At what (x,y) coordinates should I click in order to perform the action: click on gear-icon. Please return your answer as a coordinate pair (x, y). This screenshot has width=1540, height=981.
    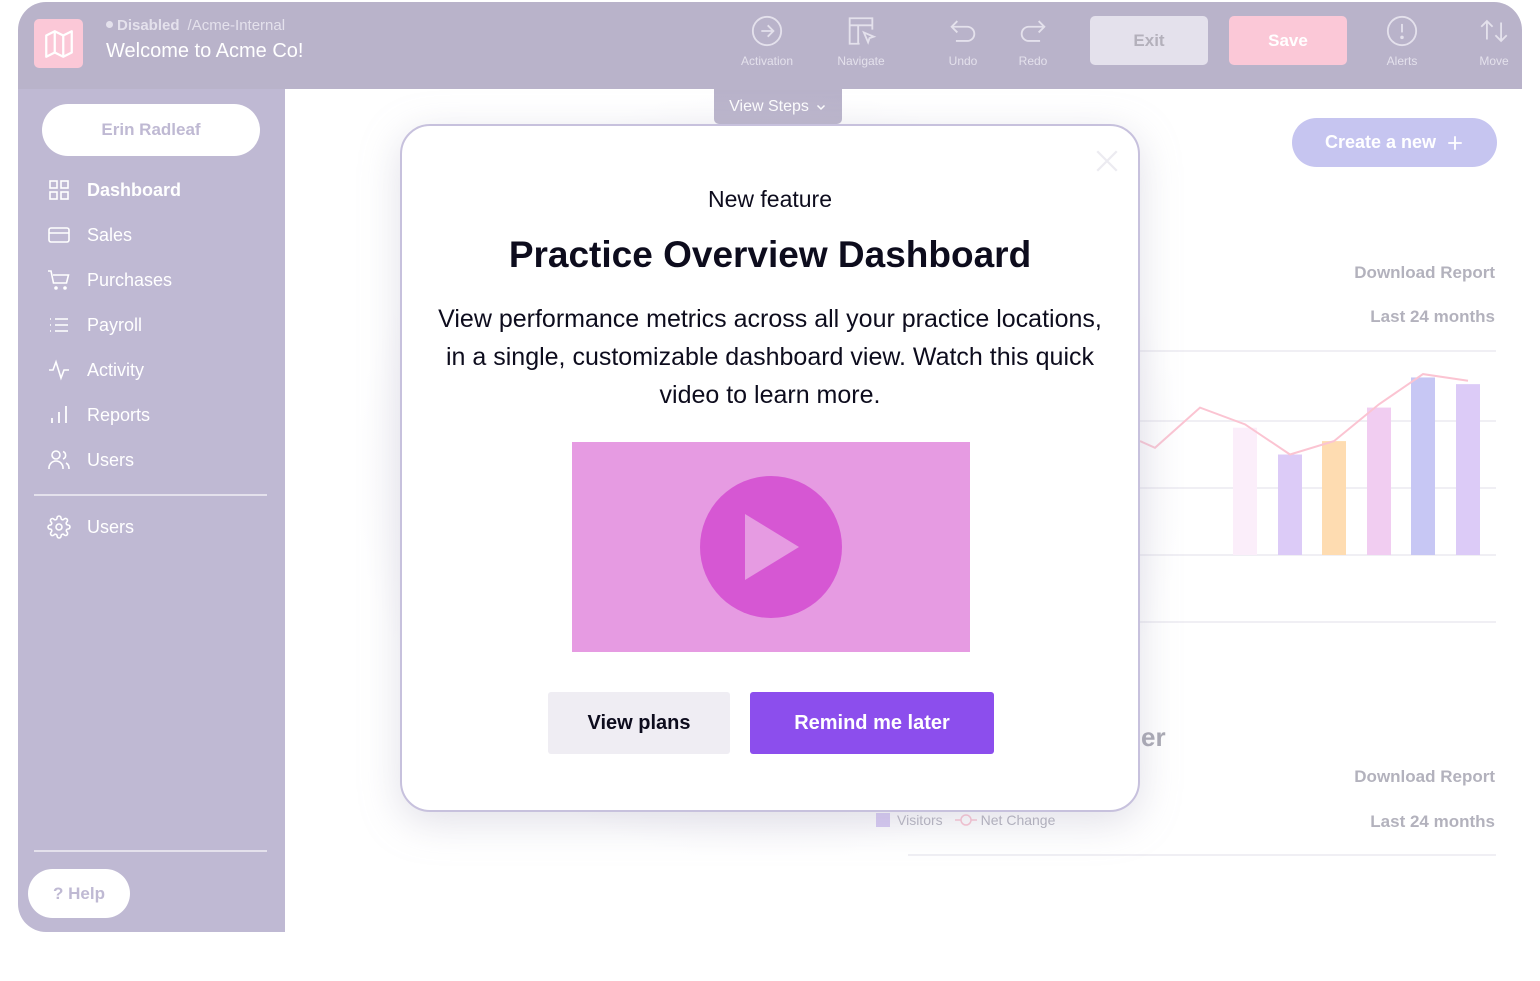
    Looking at the image, I should click on (59, 527).